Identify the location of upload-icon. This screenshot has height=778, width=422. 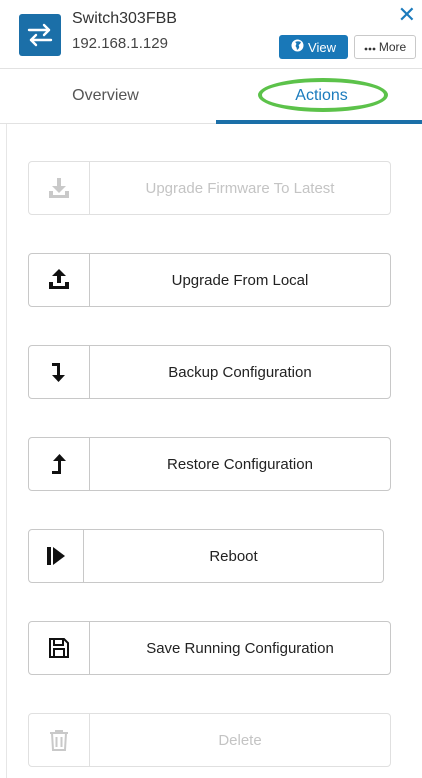
(59, 280).